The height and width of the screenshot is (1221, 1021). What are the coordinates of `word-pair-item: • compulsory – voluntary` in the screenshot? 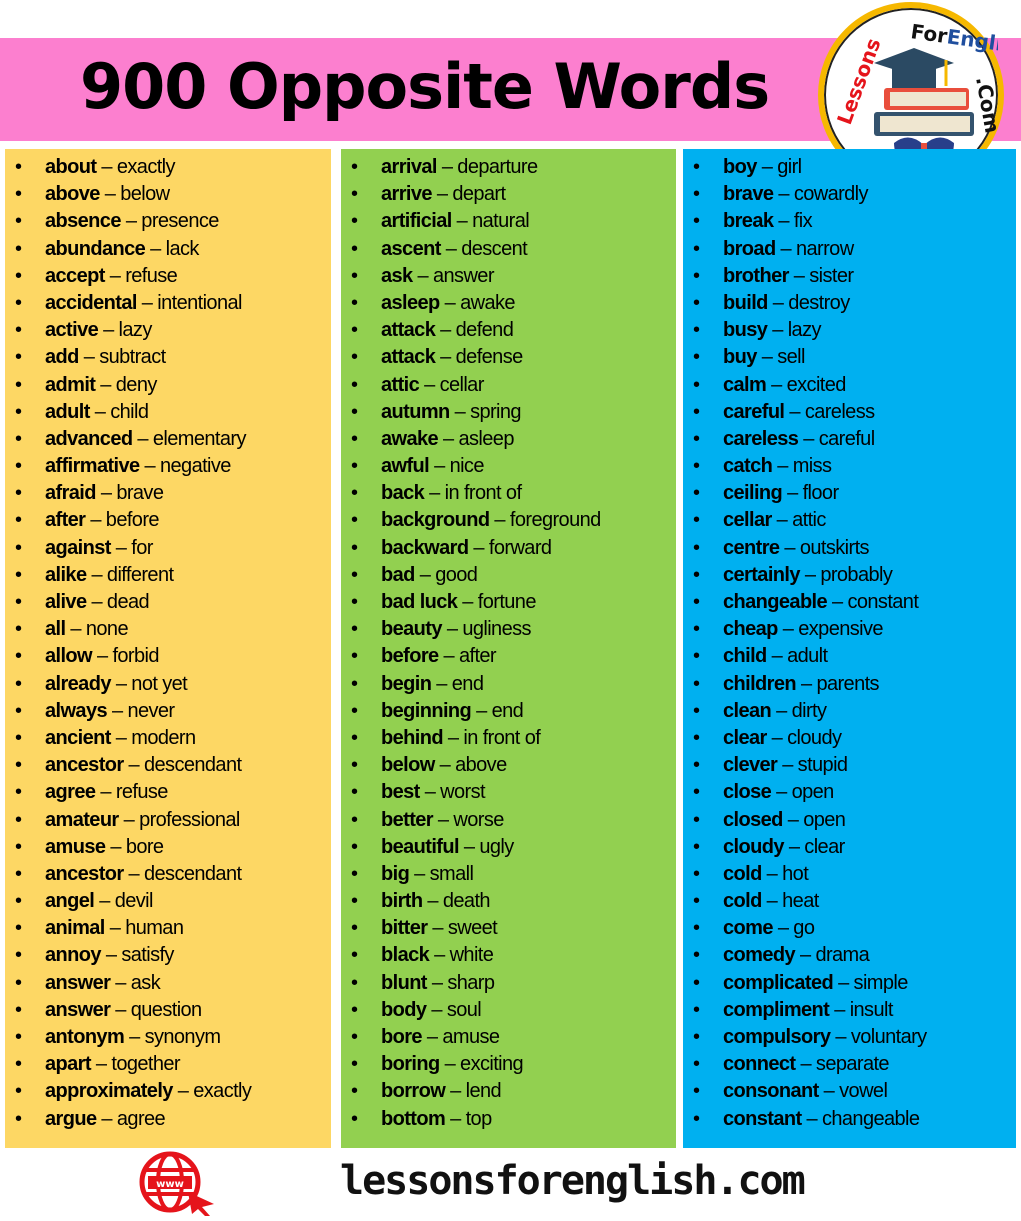 It's located at (849, 1037).